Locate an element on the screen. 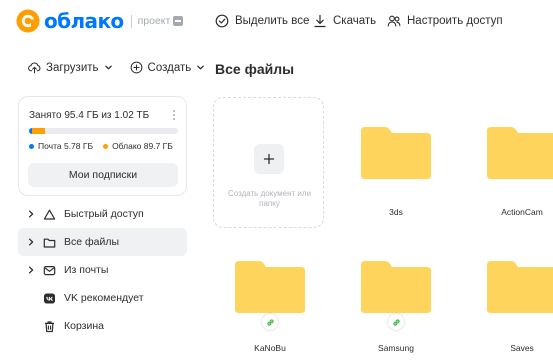  folder-name: Samsung is located at coordinates (396, 348).